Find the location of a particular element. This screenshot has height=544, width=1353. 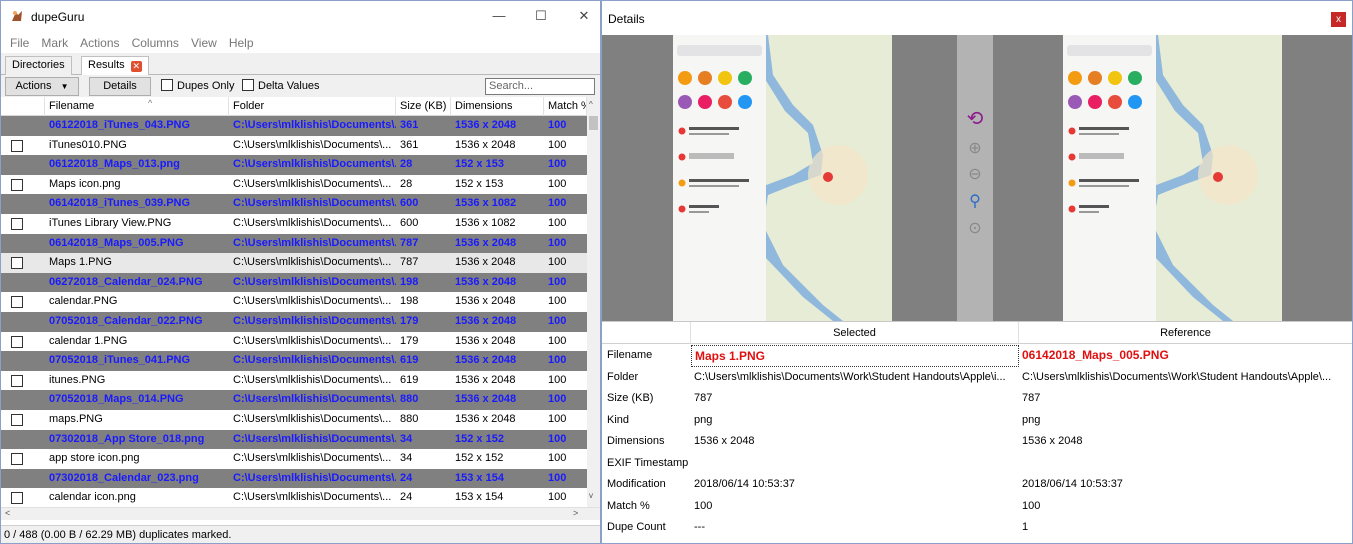

reference-image-preview is located at coordinates (1172, 178).